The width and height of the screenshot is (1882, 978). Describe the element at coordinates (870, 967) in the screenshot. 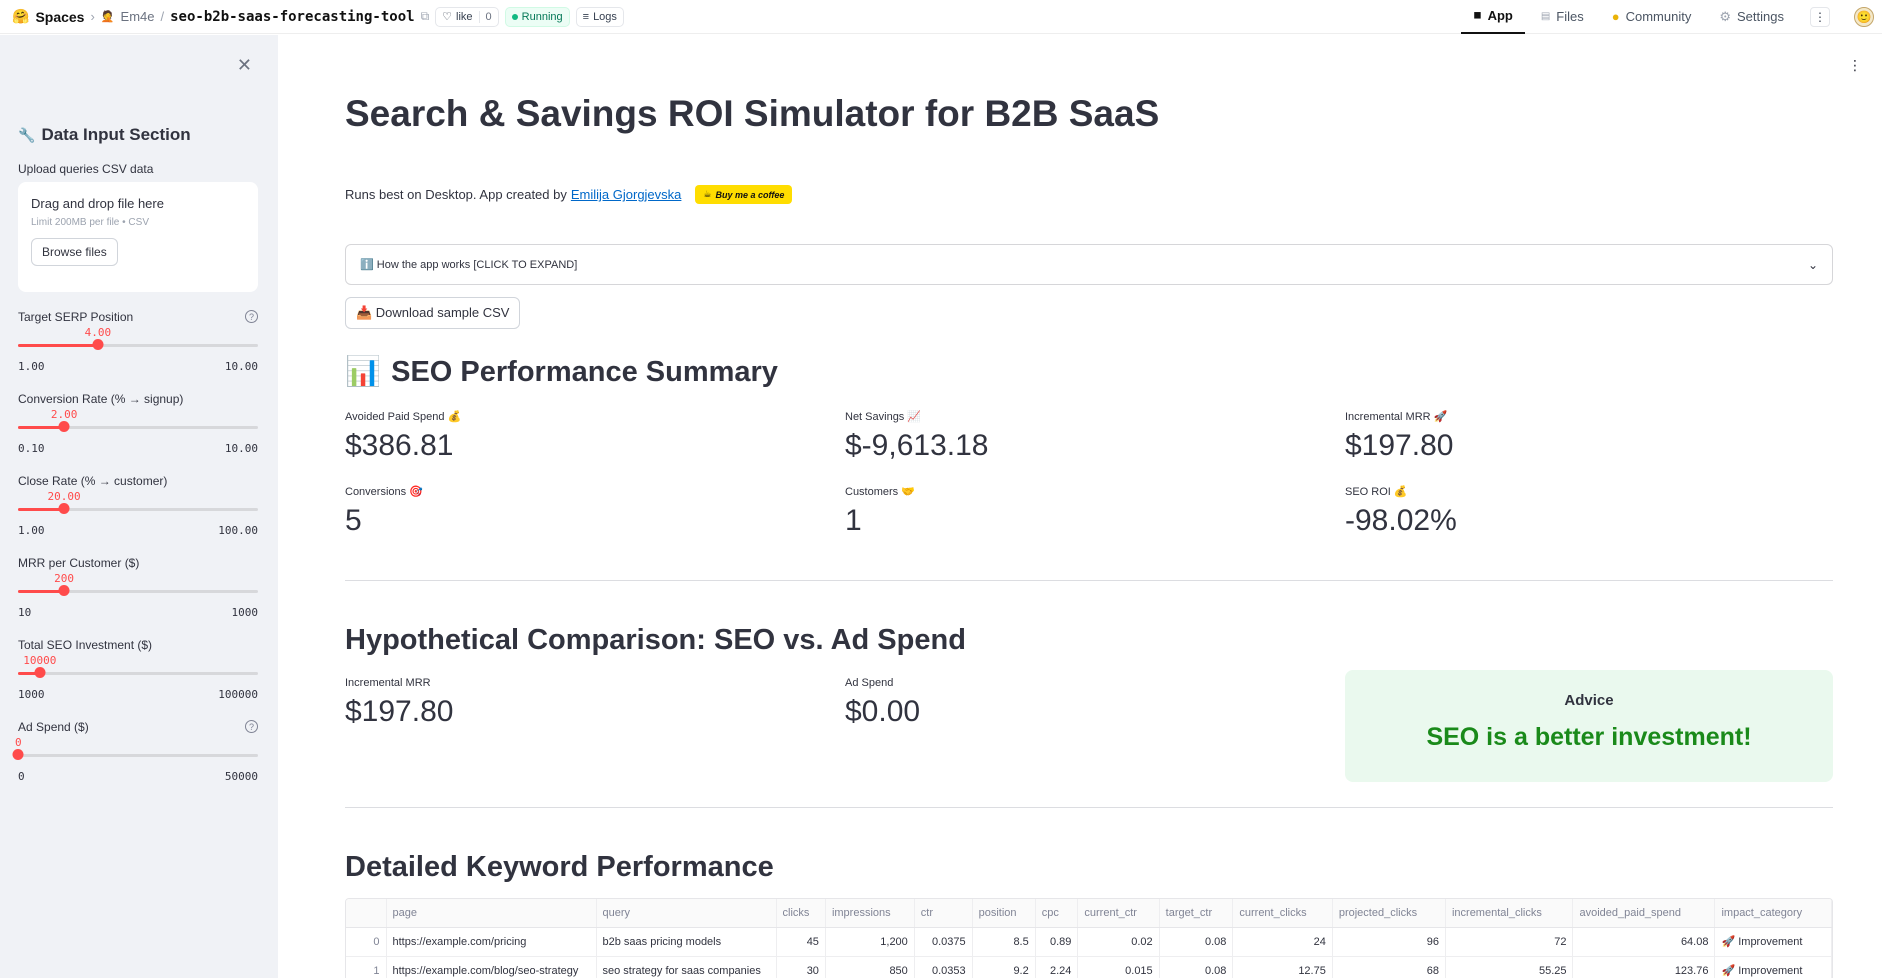

I see `table-cell: 850` at that location.